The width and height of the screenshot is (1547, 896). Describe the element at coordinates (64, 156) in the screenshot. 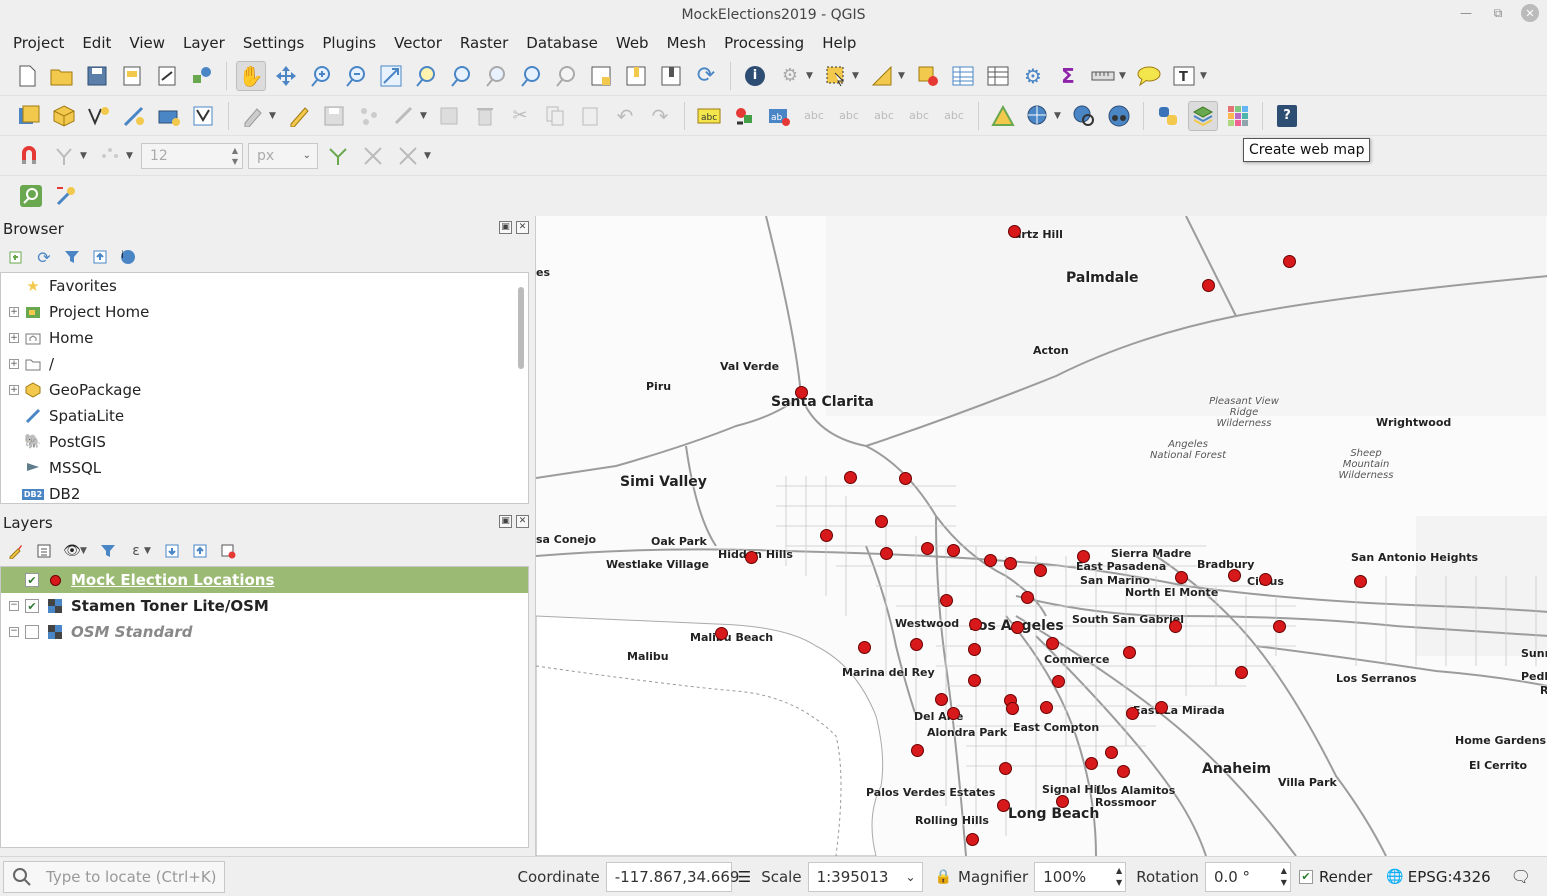

I see `snapping-type-icon` at that location.